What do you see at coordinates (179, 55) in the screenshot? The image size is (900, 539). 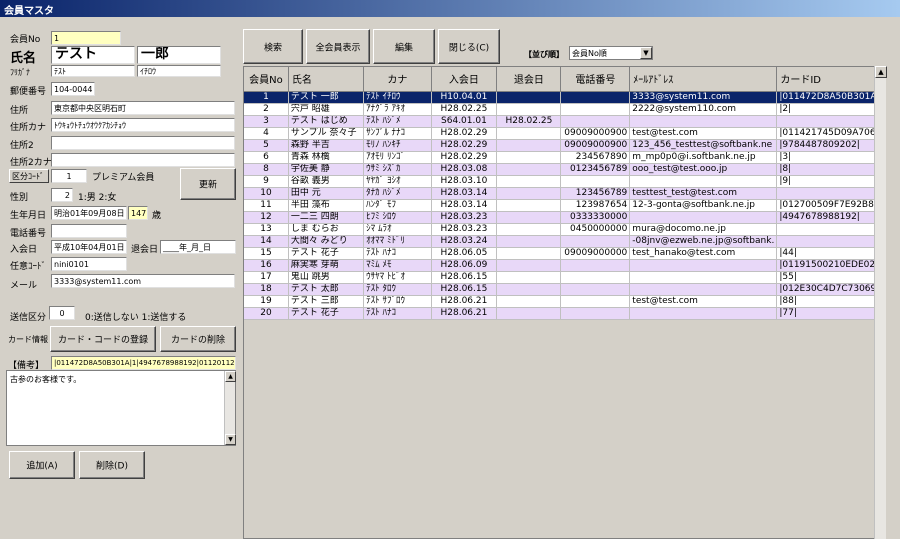 I see `first-name-field: 一郎` at bounding box center [179, 55].